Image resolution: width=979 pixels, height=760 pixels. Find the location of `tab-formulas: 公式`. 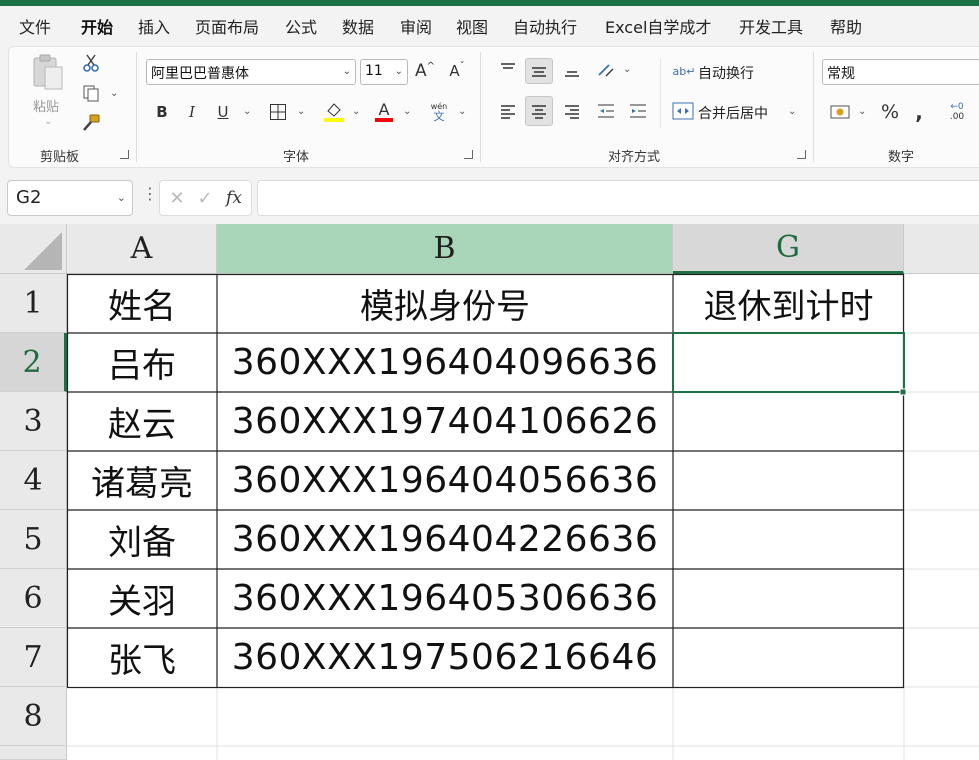

tab-formulas: 公式 is located at coordinates (301, 26).